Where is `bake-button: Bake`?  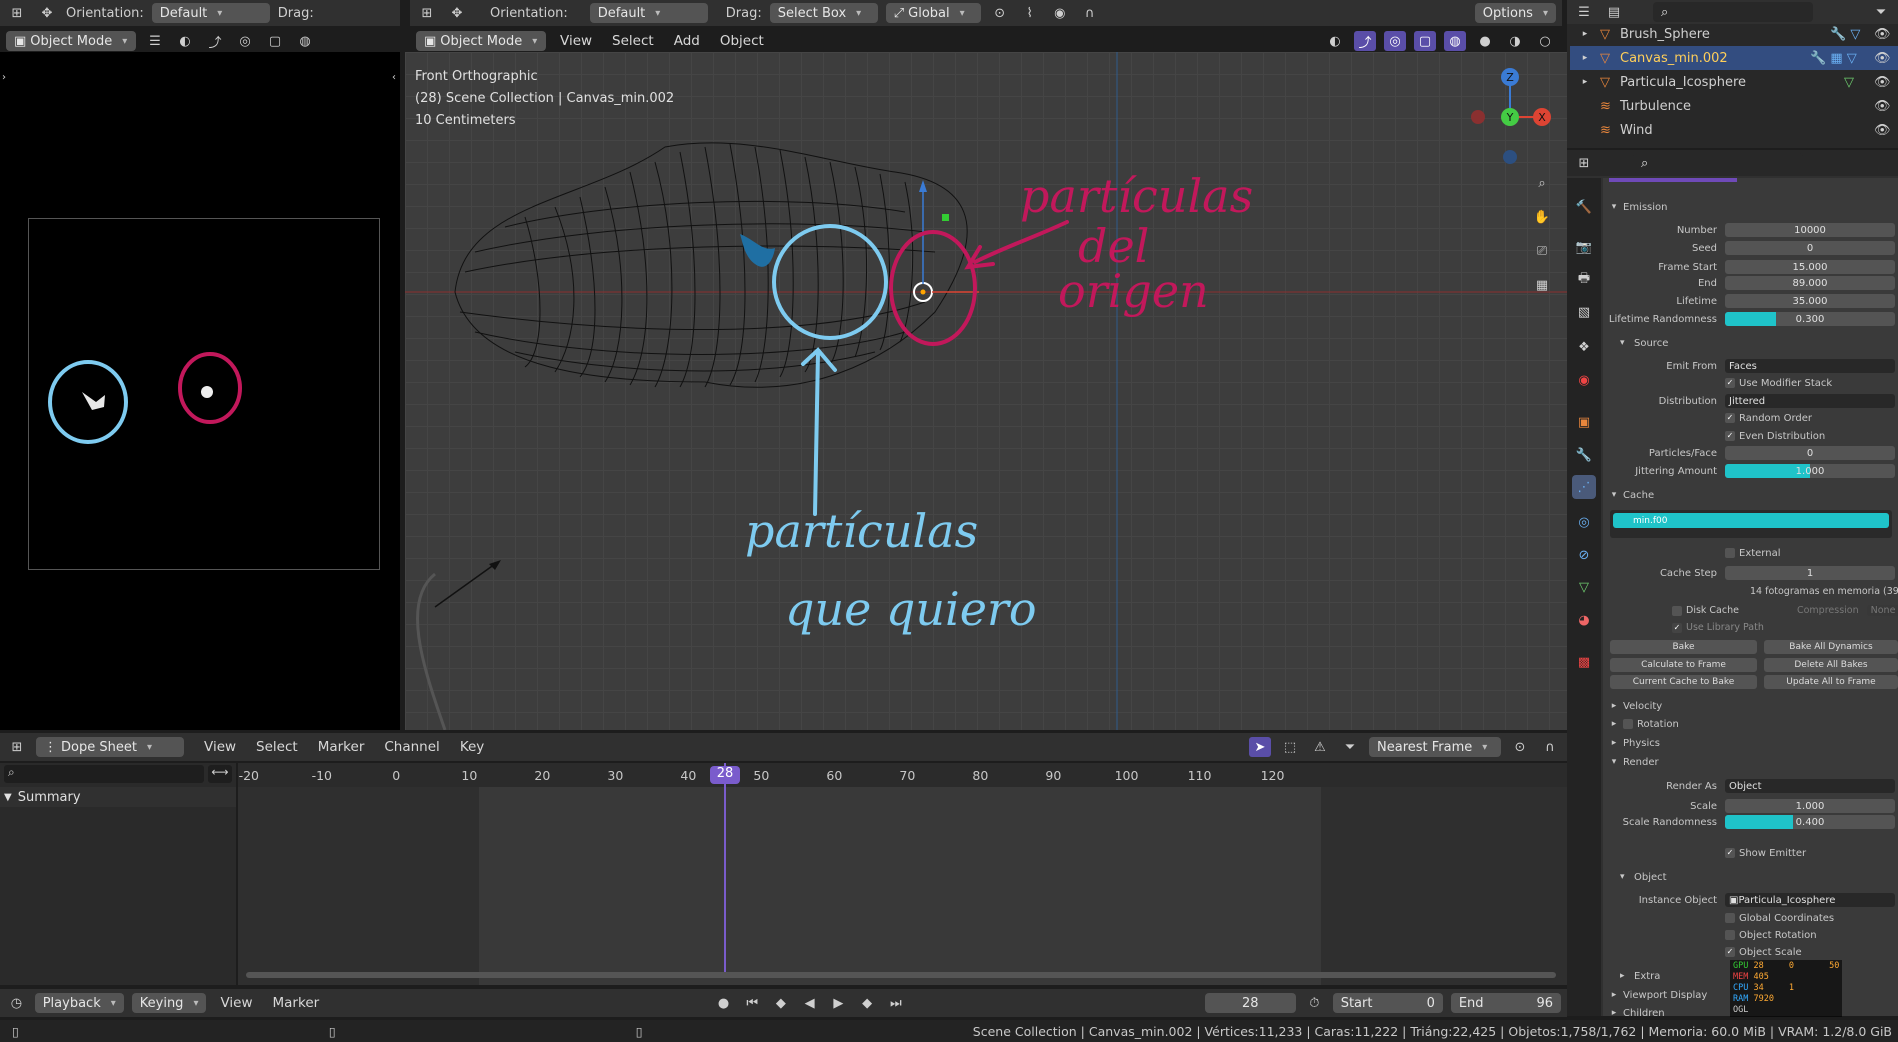 bake-button: Bake is located at coordinates (1683, 647).